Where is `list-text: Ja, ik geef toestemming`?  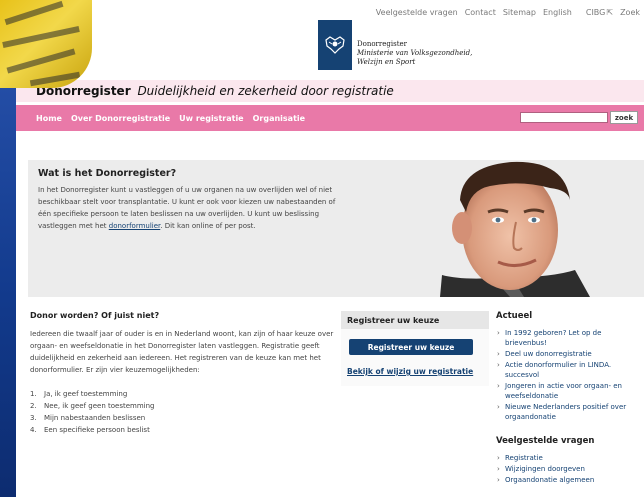
list-text: Ja, ik geef toestemming is located at coordinates (86, 394).